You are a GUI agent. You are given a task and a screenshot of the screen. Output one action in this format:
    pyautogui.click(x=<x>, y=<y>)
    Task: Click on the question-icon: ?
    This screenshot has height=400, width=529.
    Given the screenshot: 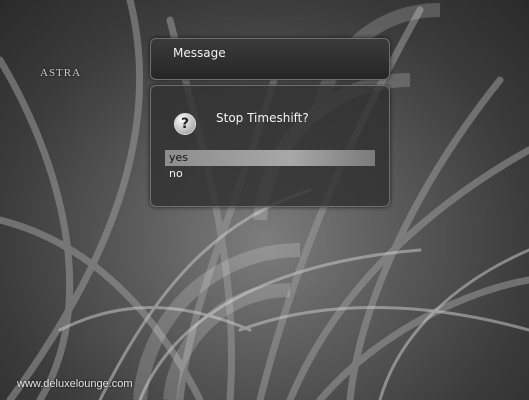 What is the action you would take?
    pyautogui.click(x=185, y=124)
    